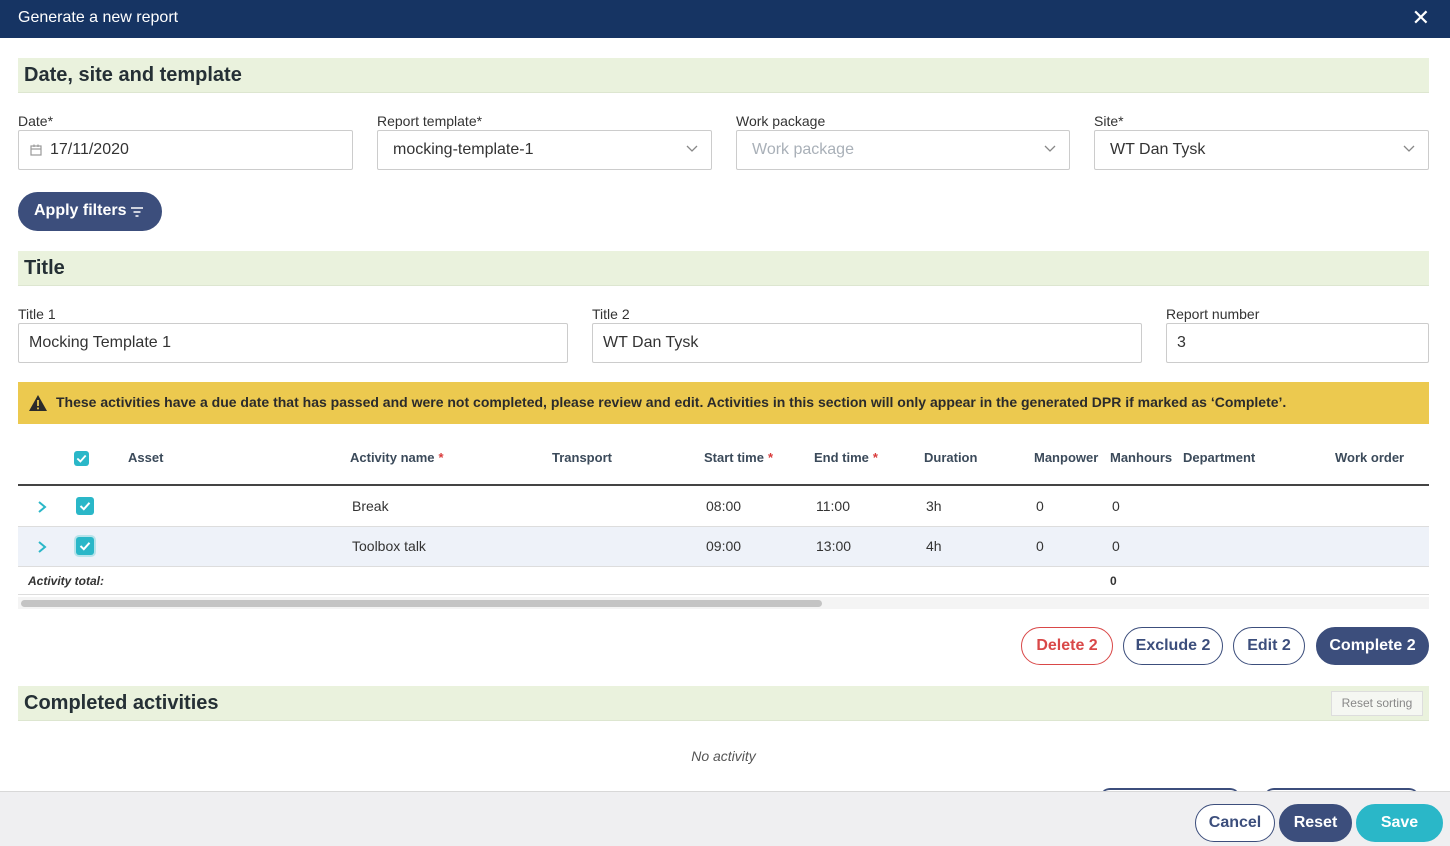  Describe the element at coordinates (37, 314) in the screenshot. I see `title1-label: Title 1` at that location.